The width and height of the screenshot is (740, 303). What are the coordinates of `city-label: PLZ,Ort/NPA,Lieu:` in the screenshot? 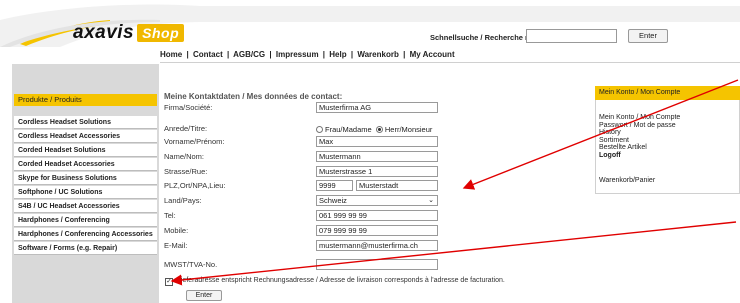 It's located at (195, 185).